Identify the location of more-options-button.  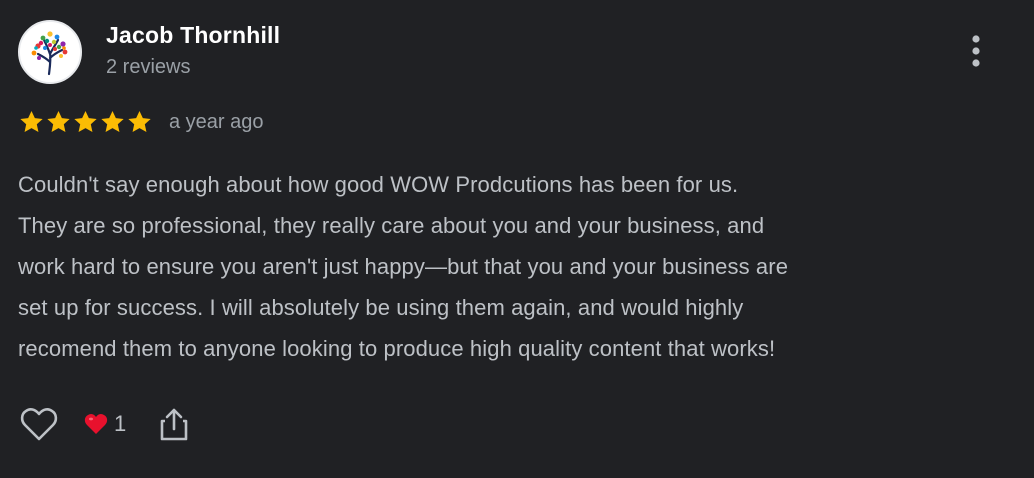
(976, 51).